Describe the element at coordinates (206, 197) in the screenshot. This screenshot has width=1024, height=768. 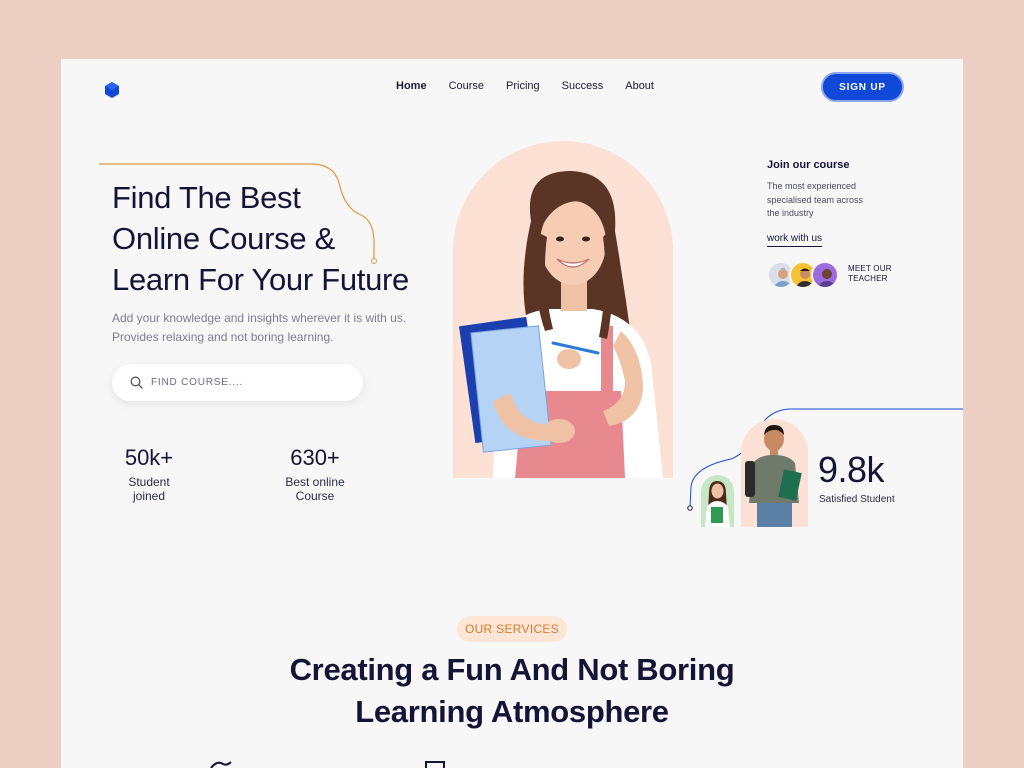
I see `hero-title-line: Find The Best` at that location.